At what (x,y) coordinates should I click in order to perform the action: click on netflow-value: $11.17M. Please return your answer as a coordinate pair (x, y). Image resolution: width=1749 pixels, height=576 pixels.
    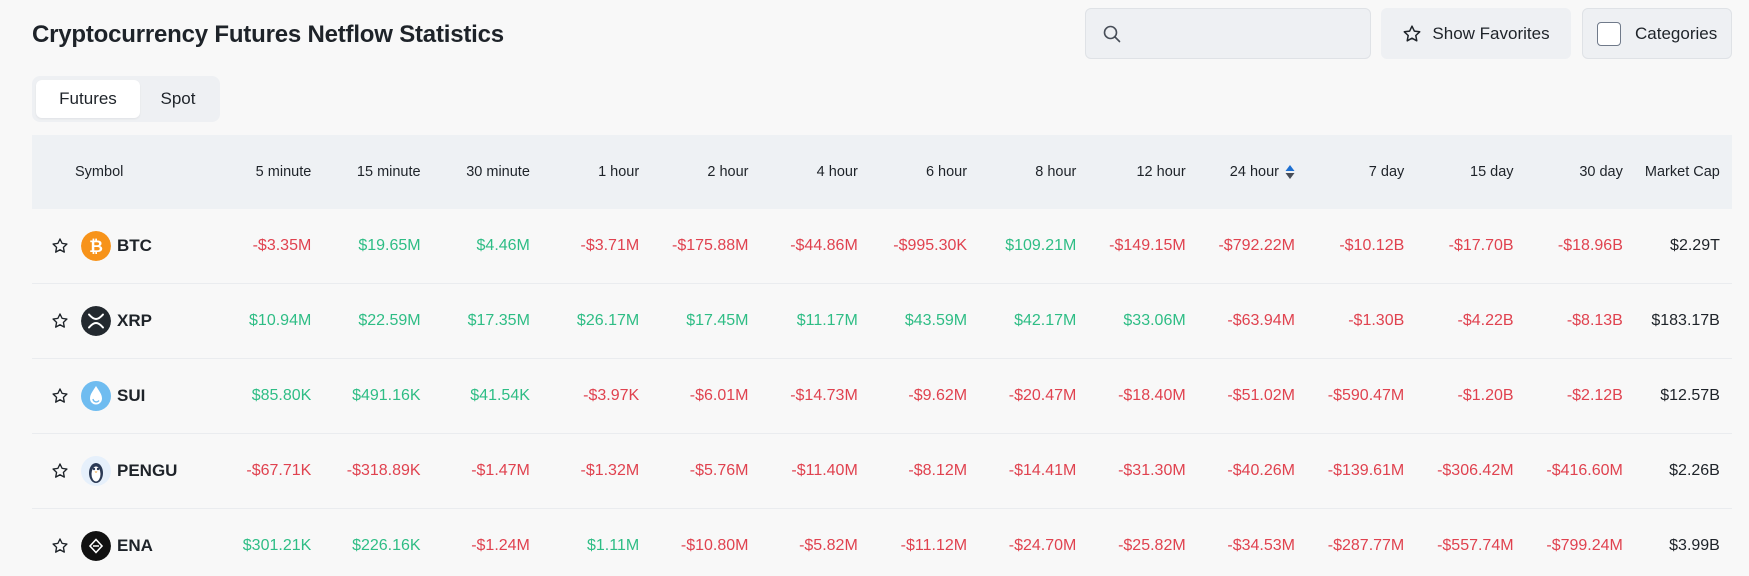
    Looking at the image, I should click on (827, 320).